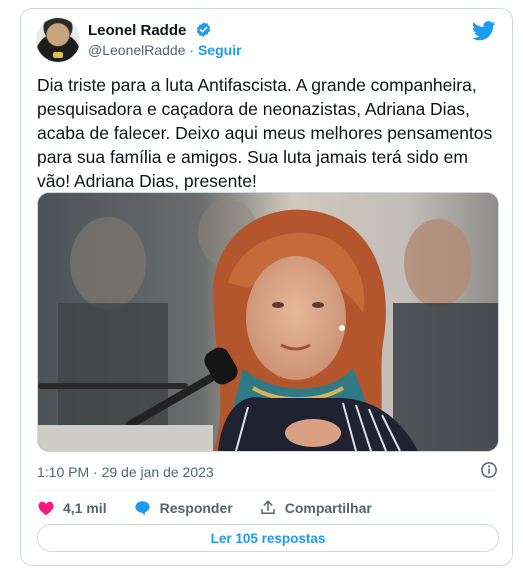 The width and height of the screenshot is (523, 578). Describe the element at coordinates (483, 33) in the screenshot. I see `twitter-bird-icon` at that location.